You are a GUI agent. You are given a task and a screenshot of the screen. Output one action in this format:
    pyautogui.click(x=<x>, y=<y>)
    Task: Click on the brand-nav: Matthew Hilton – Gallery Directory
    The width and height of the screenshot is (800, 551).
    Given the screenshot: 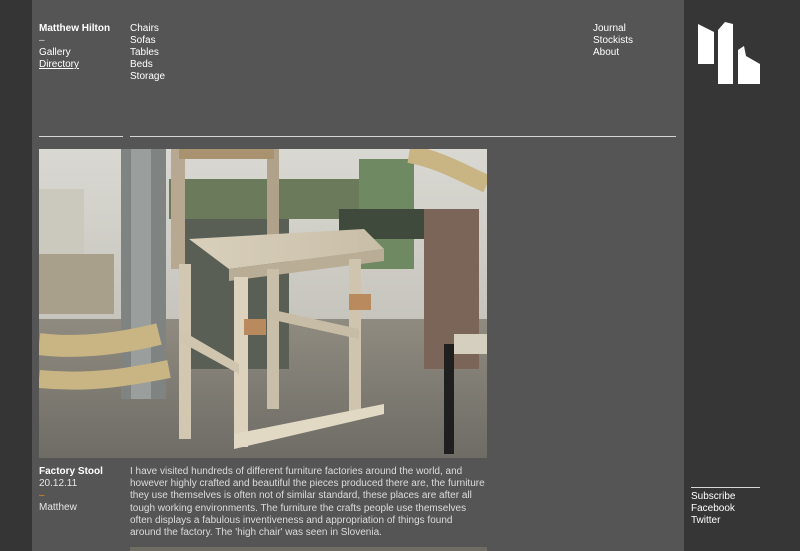 What is the action you would take?
    pyautogui.click(x=74, y=47)
    